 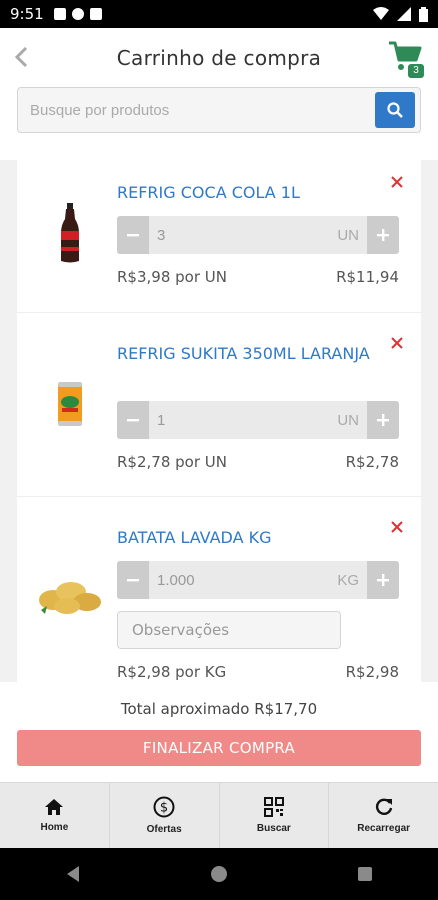 What do you see at coordinates (365, 874) in the screenshot?
I see `recents-square-icon` at bounding box center [365, 874].